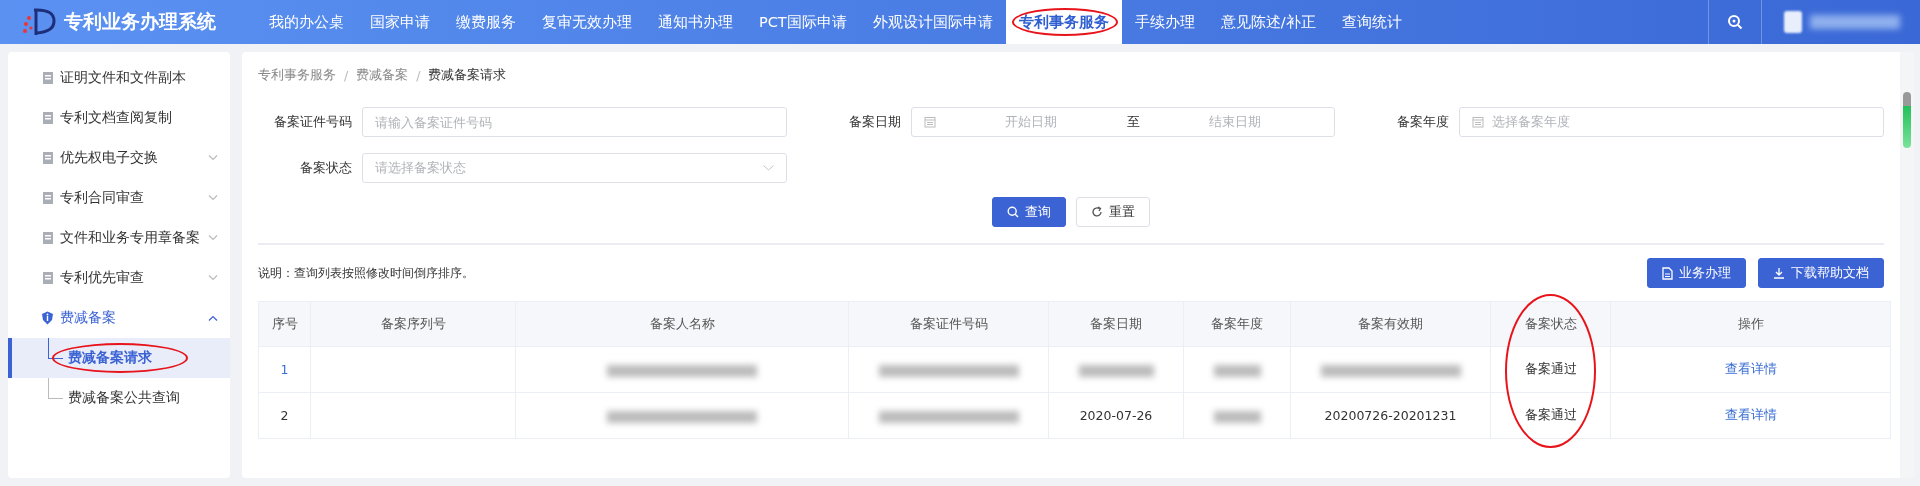 The height and width of the screenshot is (486, 1920). I want to click on download-button: 下载帮助文档, so click(1821, 273).